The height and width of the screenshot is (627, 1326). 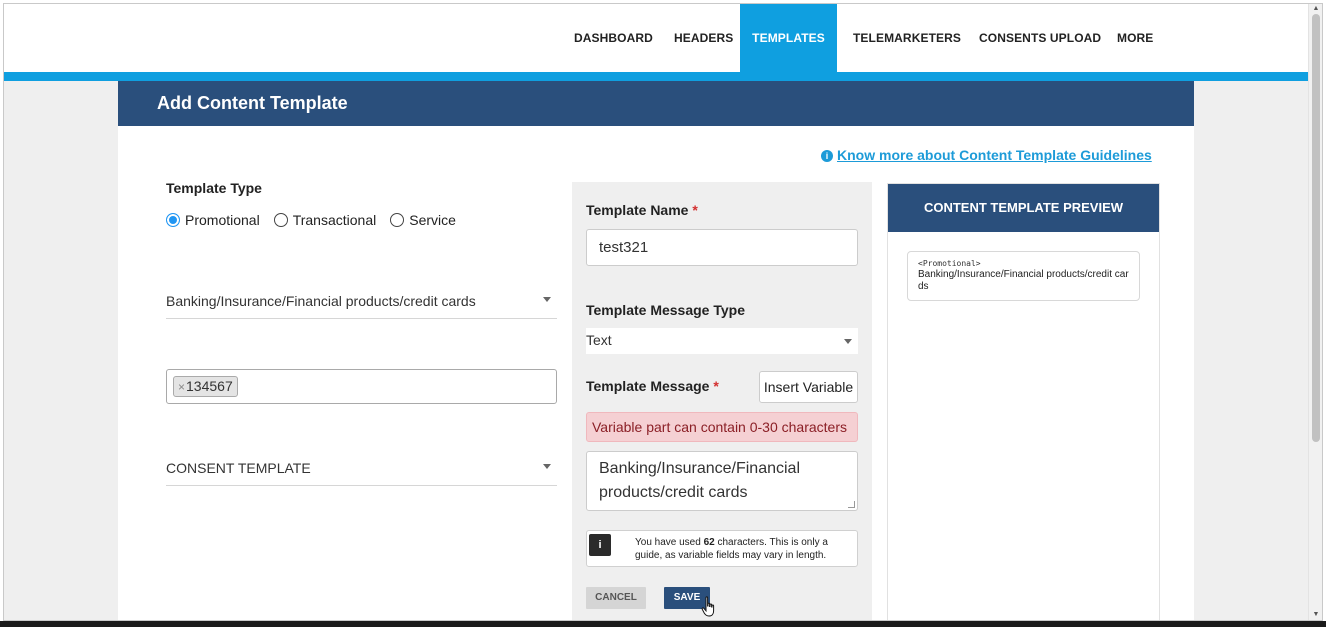 What do you see at coordinates (642, 210) in the screenshot?
I see `template-name-label: Template Name *` at bounding box center [642, 210].